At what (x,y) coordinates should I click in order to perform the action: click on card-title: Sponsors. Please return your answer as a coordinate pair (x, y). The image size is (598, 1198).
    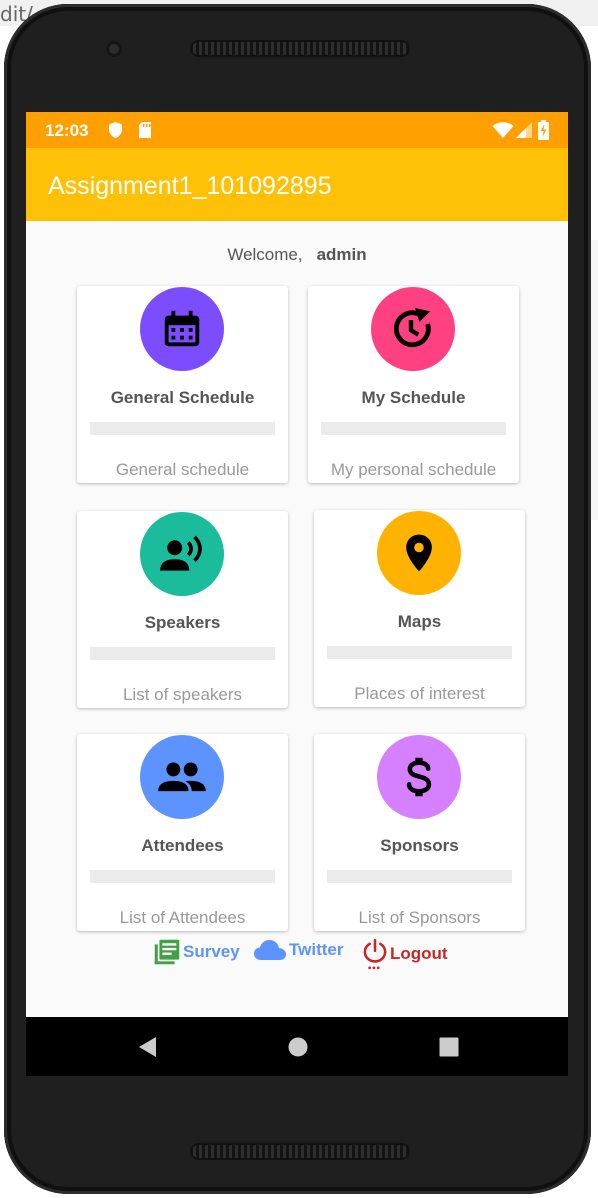
    Looking at the image, I should click on (419, 845).